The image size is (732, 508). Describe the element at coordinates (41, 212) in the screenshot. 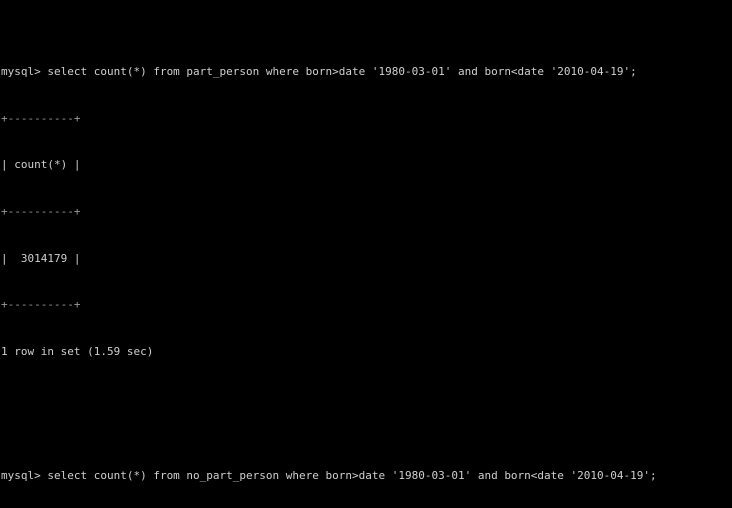

I see `result-table-mid-rule: +----------+` at that location.